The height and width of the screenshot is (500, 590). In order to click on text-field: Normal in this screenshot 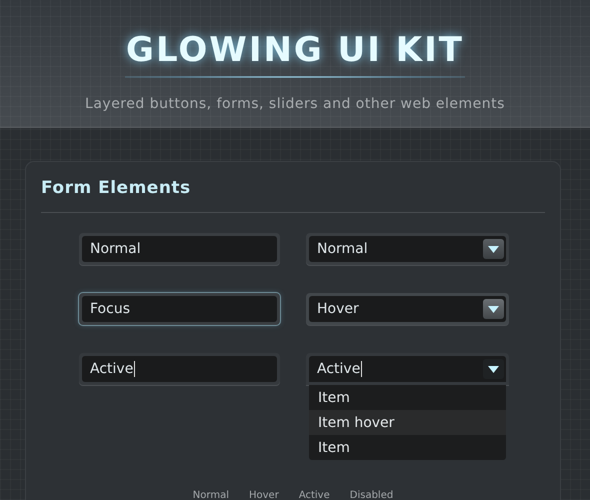, I will do `click(179, 249)`.